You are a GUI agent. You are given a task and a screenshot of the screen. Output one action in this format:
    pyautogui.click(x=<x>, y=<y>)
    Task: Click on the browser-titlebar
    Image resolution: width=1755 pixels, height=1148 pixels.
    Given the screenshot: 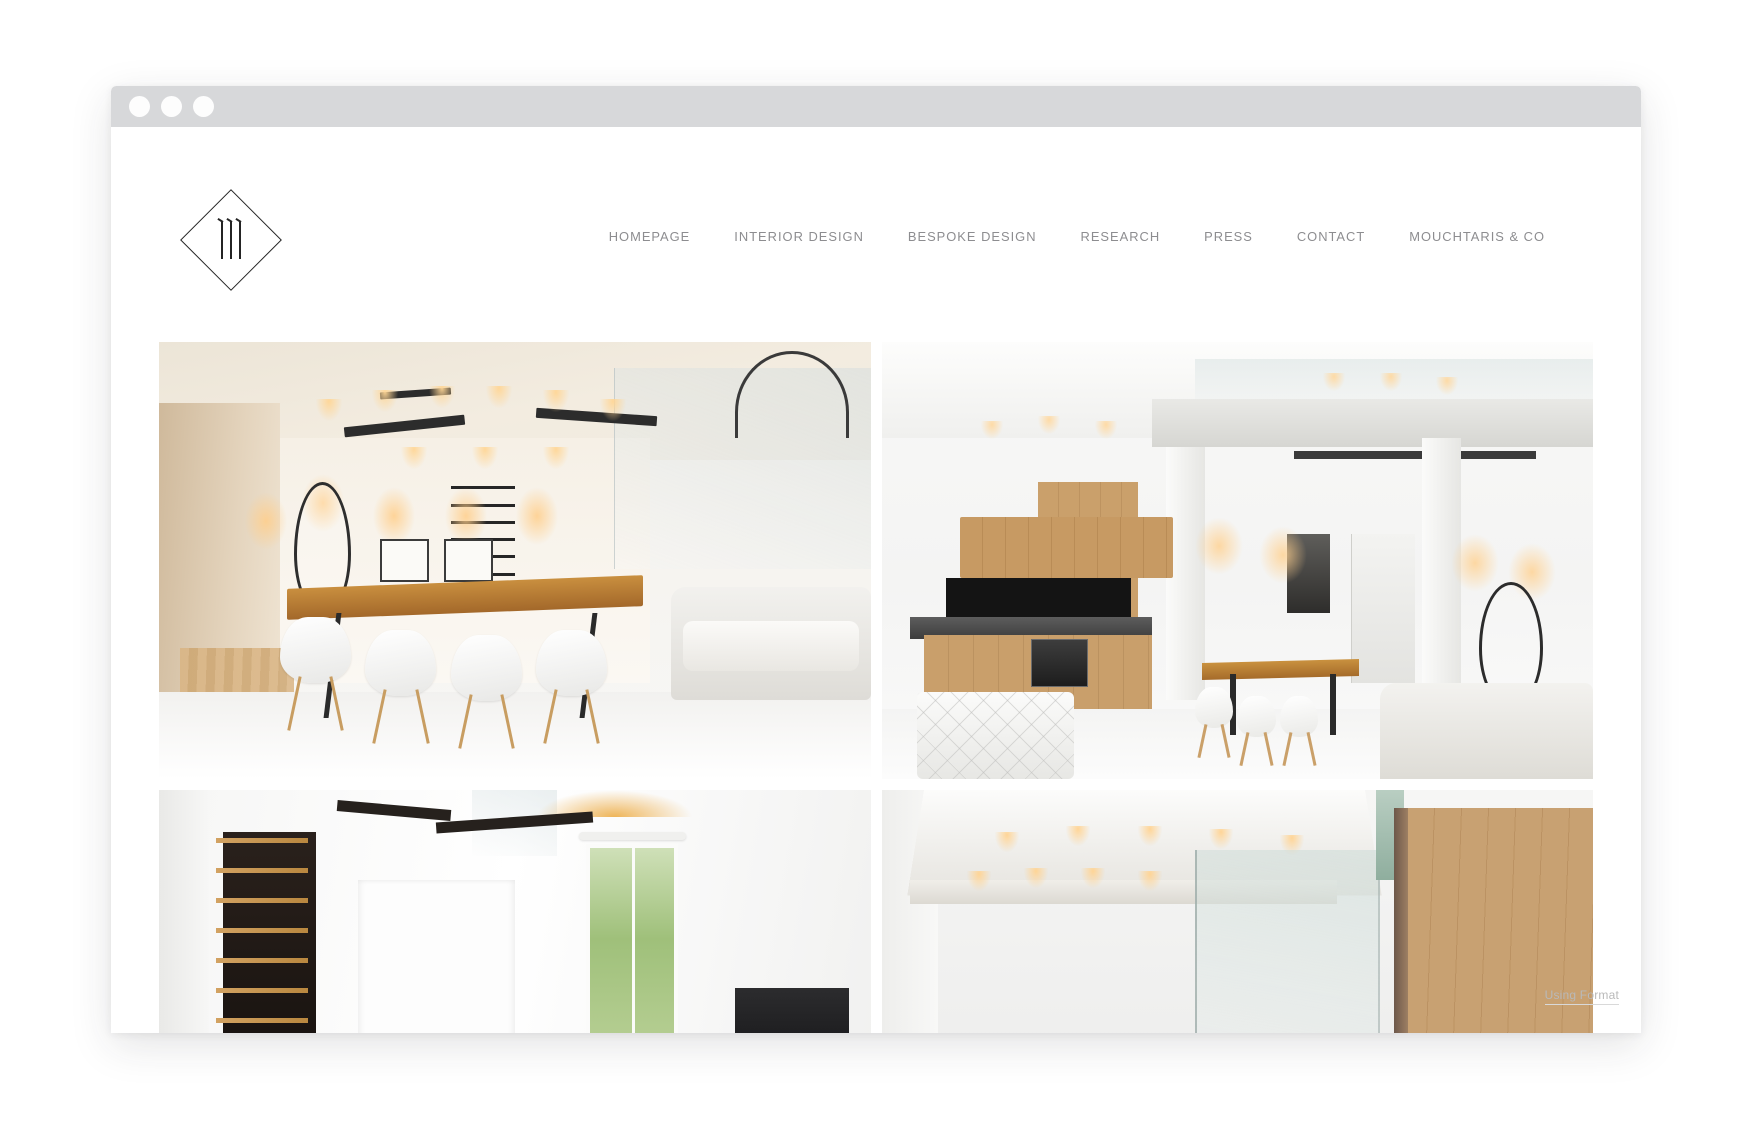 What is the action you would take?
    pyautogui.click(x=876, y=106)
    